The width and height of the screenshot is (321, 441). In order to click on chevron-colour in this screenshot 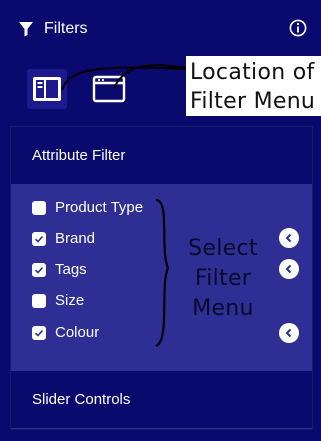, I will do `click(289, 333)`.